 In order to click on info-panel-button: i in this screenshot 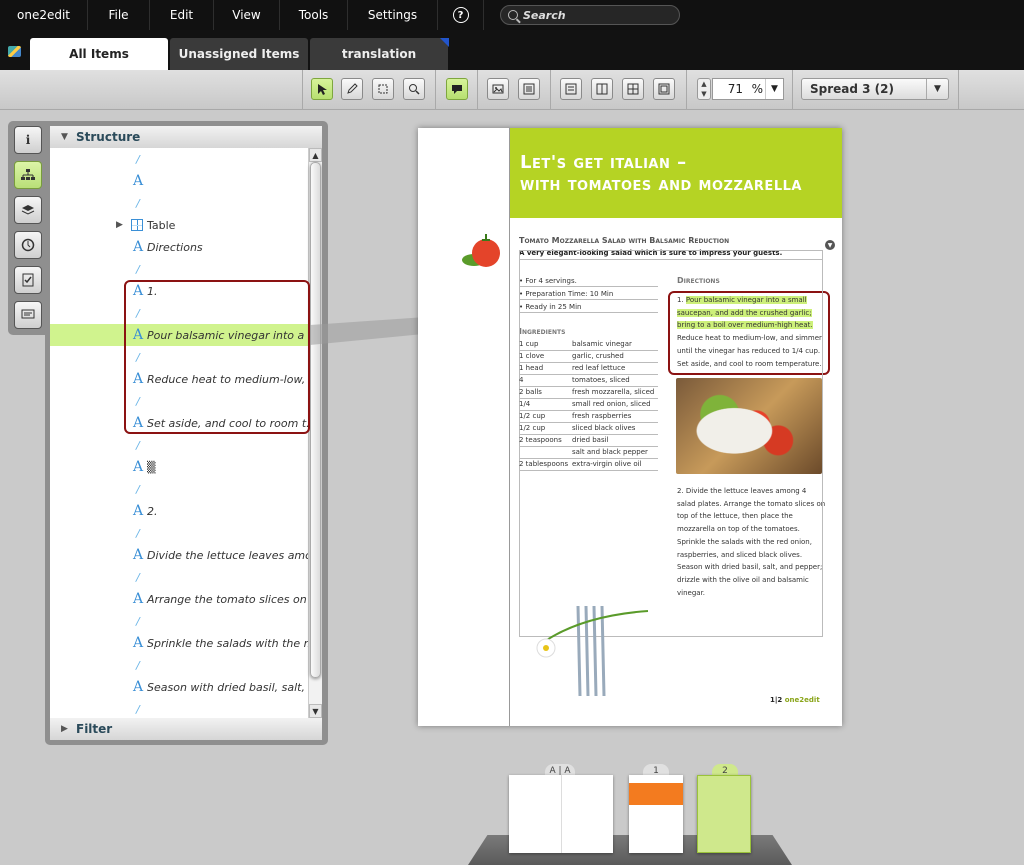, I will do `click(28, 140)`.